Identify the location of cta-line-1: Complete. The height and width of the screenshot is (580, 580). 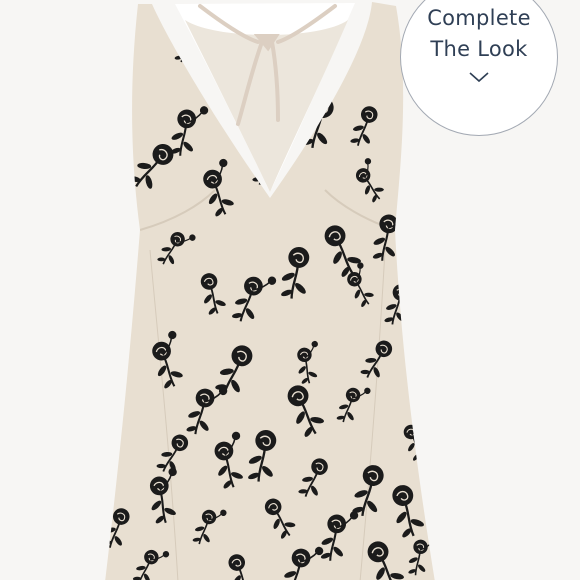
(479, 18).